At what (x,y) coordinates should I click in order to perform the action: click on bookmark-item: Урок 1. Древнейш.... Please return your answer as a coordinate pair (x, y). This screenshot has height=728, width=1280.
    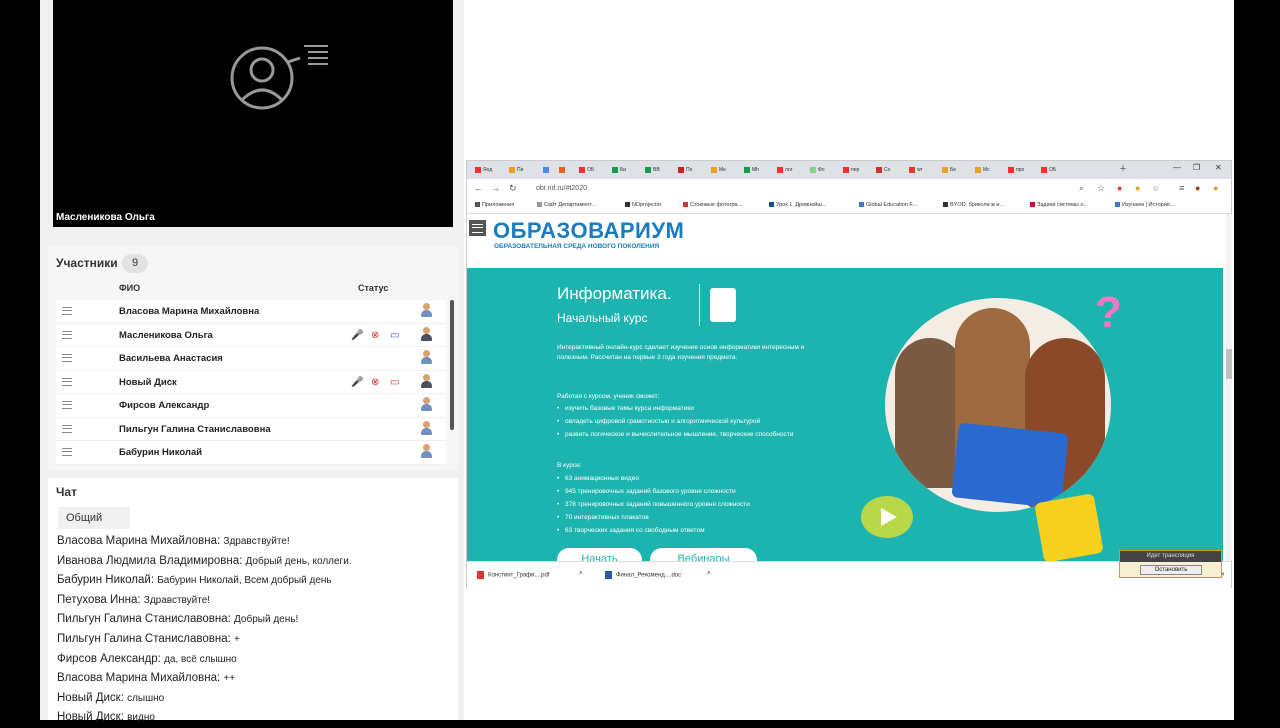
    Looking at the image, I should click on (797, 205).